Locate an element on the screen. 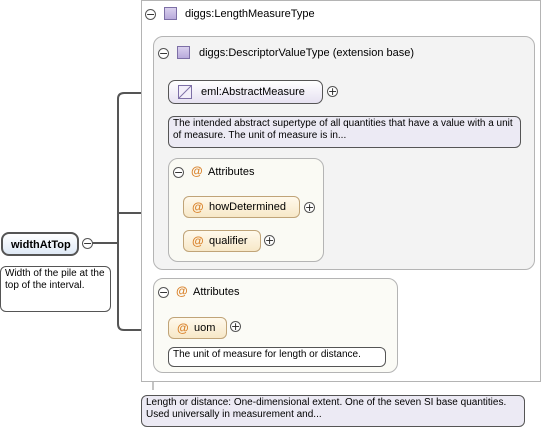 The width and height of the screenshot is (544, 430). attribute-name: qualifier is located at coordinates (228, 241).